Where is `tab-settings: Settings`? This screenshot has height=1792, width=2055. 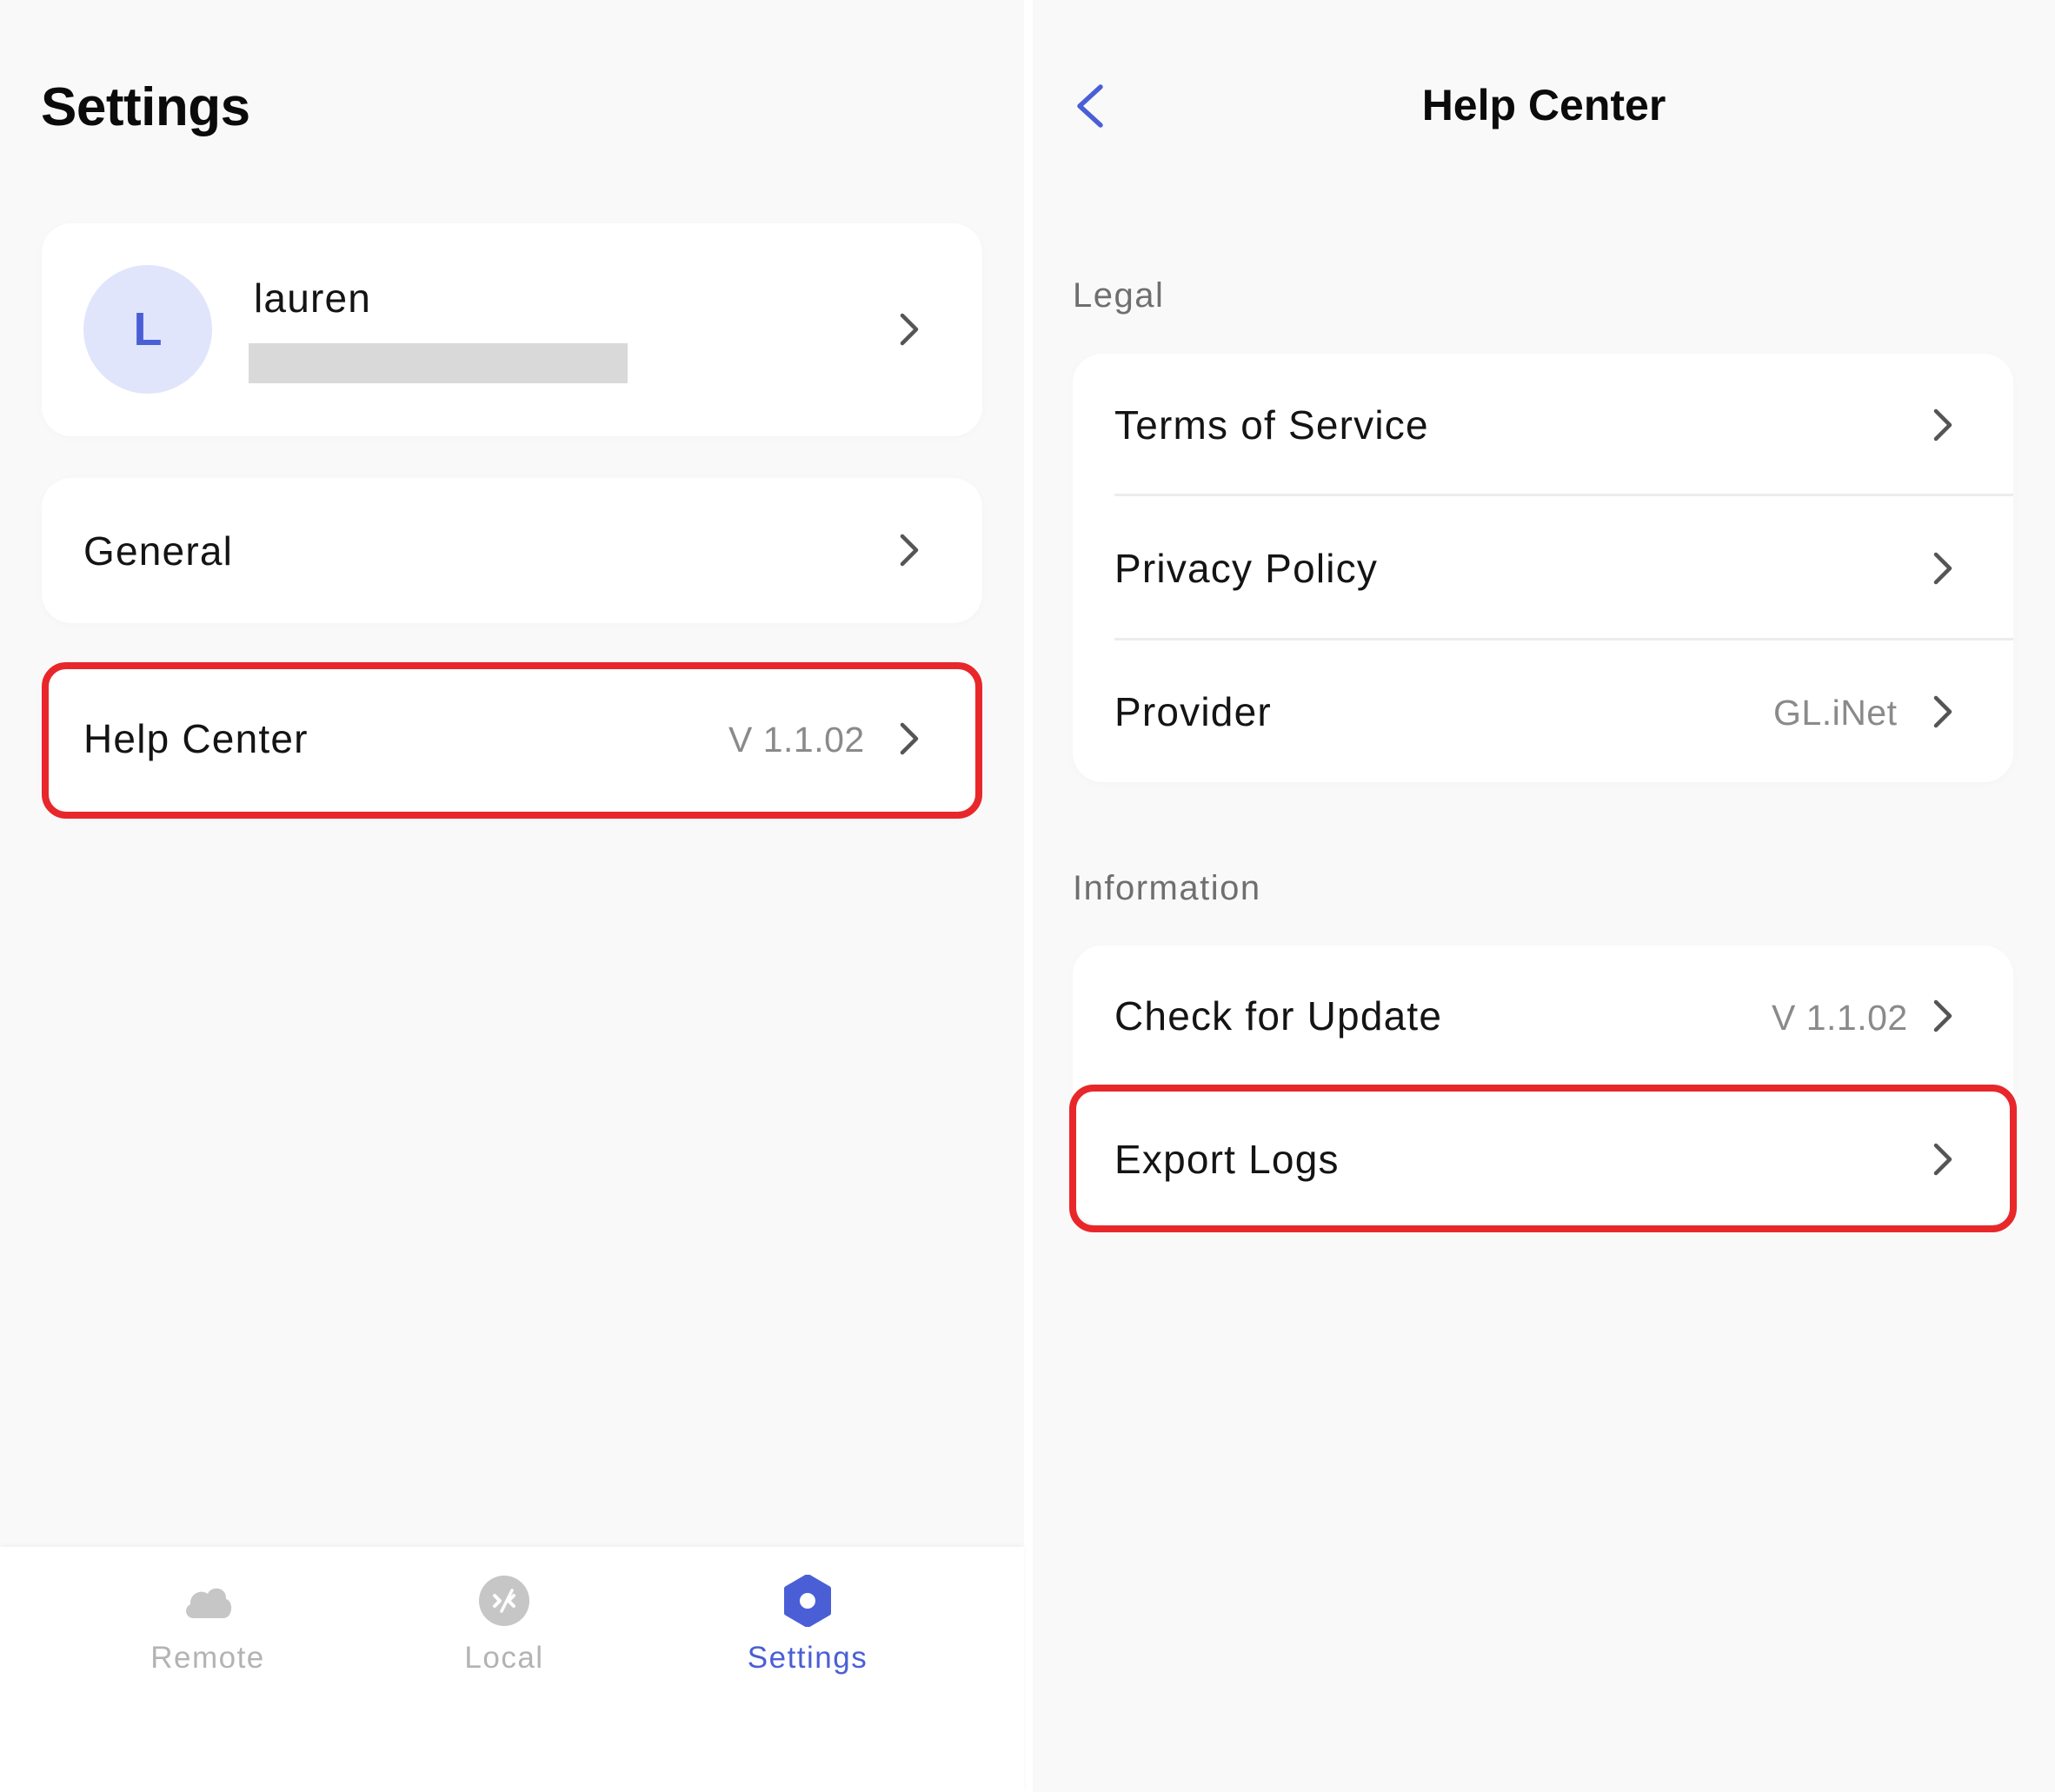
tab-settings: Settings is located at coordinates (808, 1634).